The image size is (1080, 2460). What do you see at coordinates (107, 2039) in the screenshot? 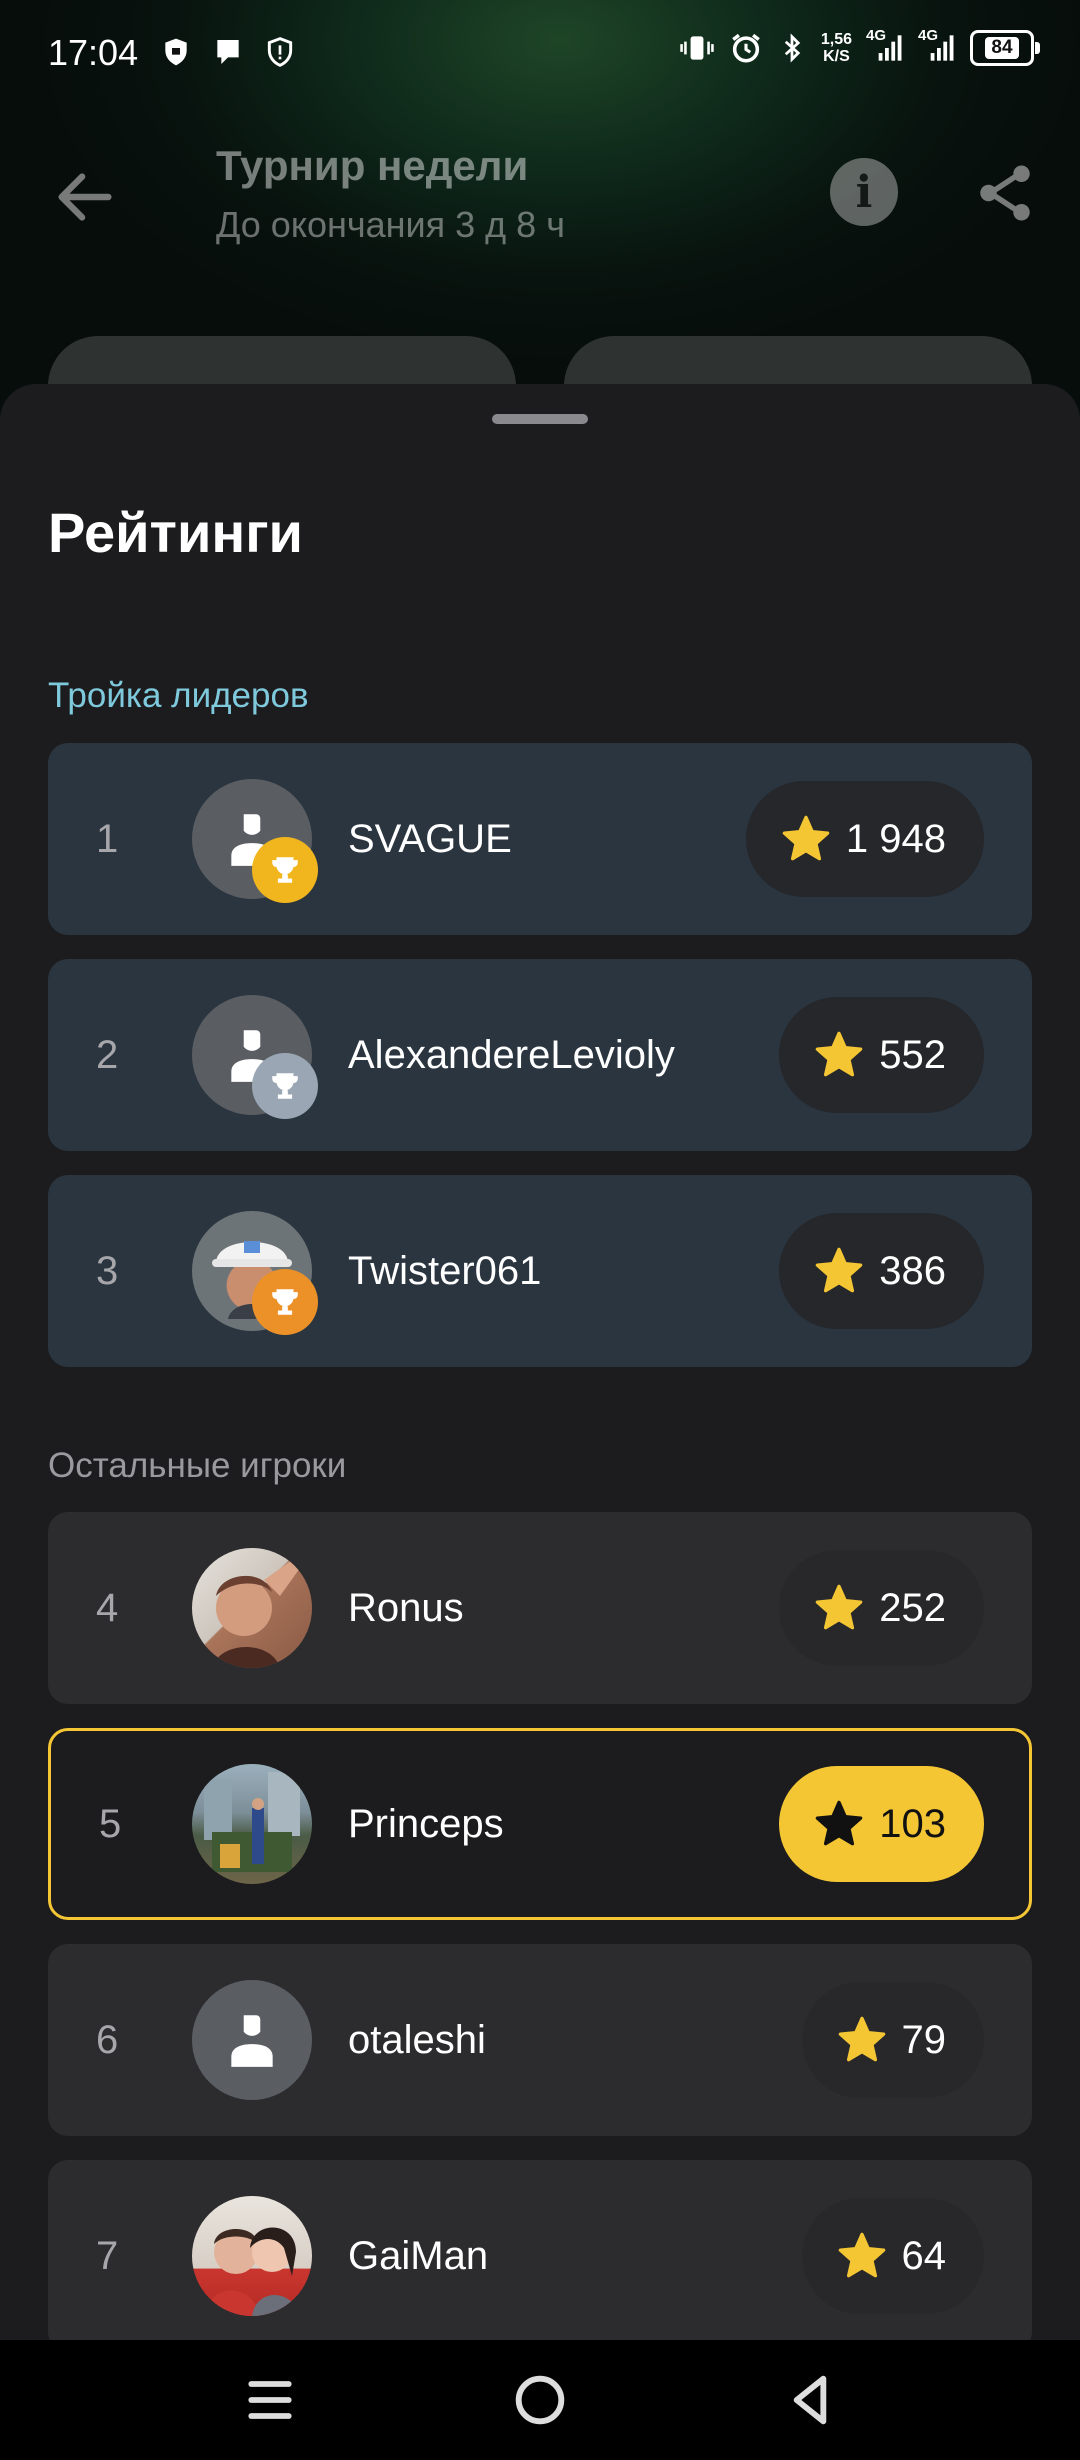
I see `rank-number: 6` at bounding box center [107, 2039].